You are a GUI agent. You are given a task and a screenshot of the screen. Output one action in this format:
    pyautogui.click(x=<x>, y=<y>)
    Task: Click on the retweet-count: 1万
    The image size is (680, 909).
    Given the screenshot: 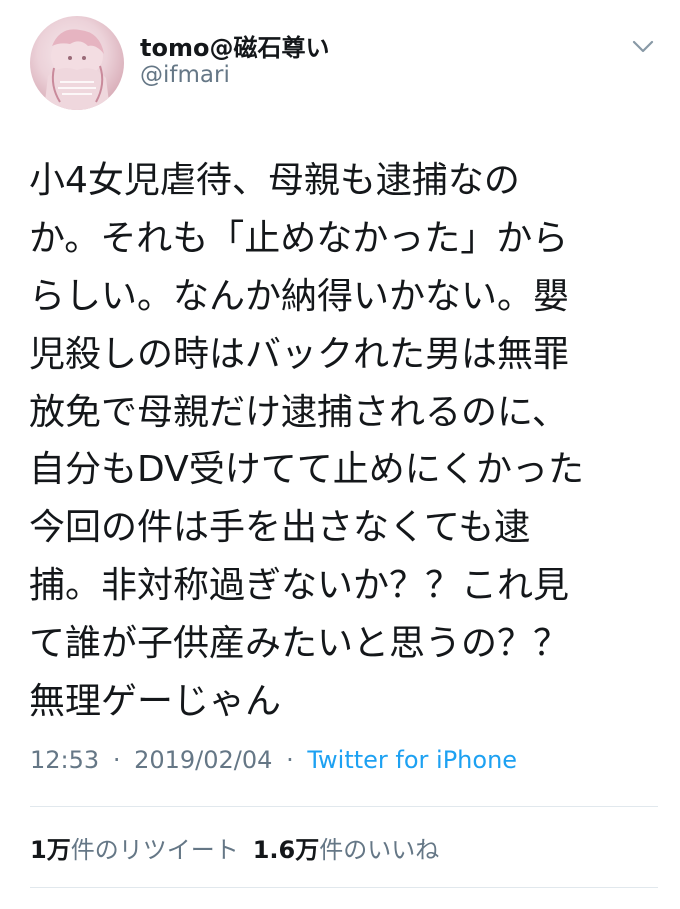 What is the action you would take?
    pyautogui.click(x=50, y=850)
    